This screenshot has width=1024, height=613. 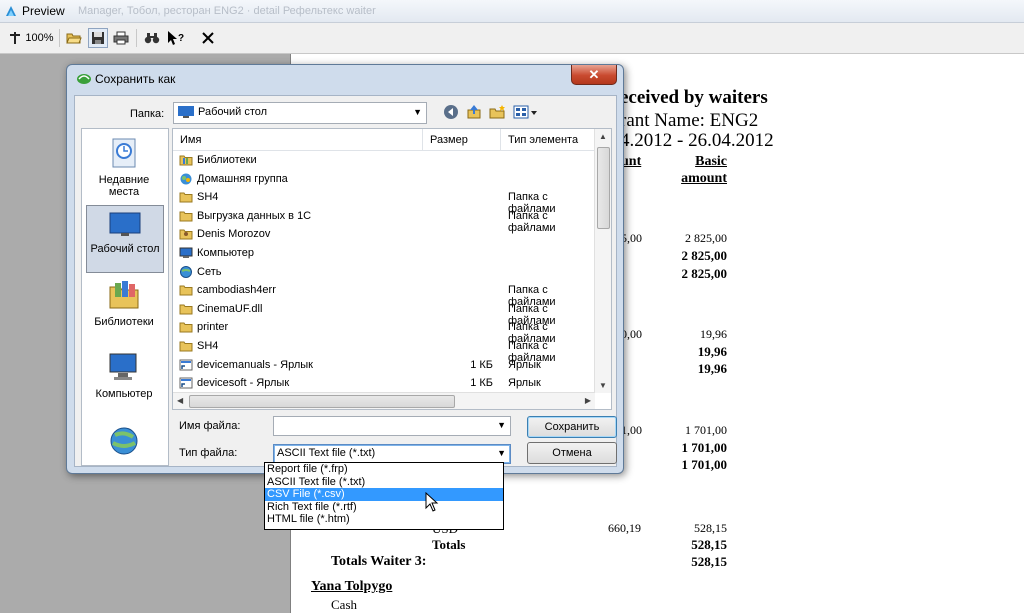 What do you see at coordinates (124, 192) in the screenshot?
I see `place-label: места` at bounding box center [124, 192].